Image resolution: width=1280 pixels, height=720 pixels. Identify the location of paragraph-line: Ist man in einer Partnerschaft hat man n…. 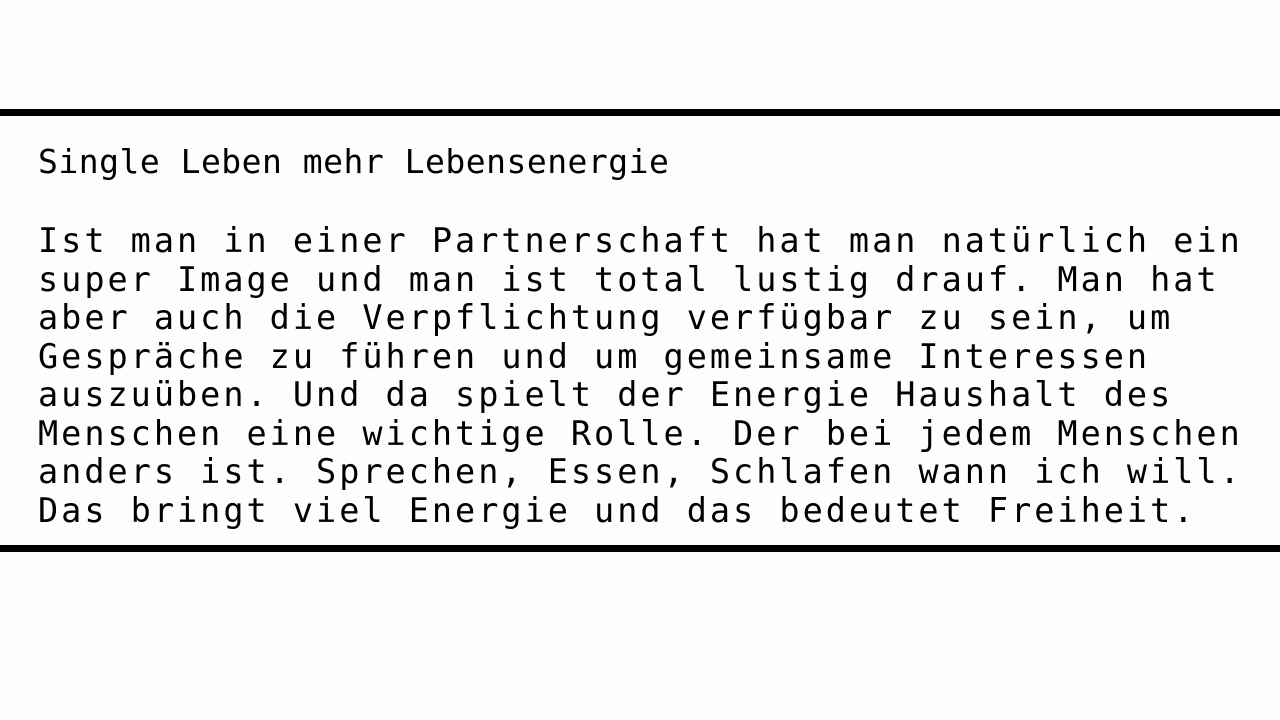
(640, 240).